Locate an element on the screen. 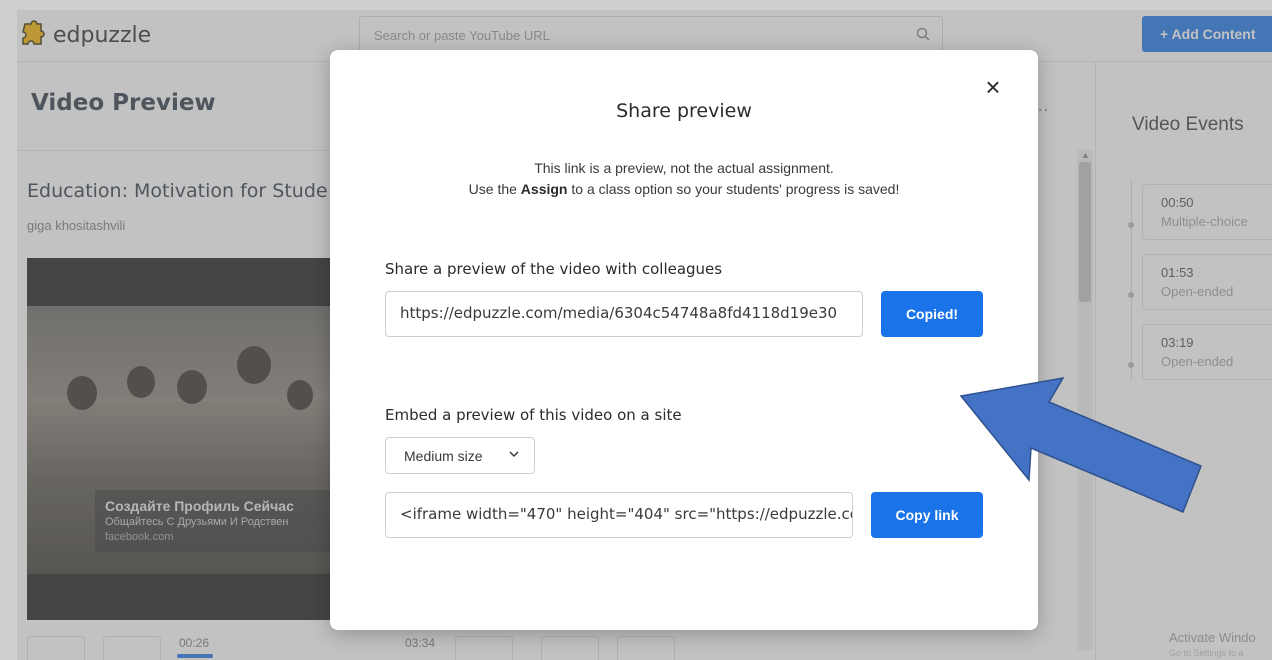 The width and height of the screenshot is (1272, 660). modal-title: Share preview is located at coordinates (684, 111).